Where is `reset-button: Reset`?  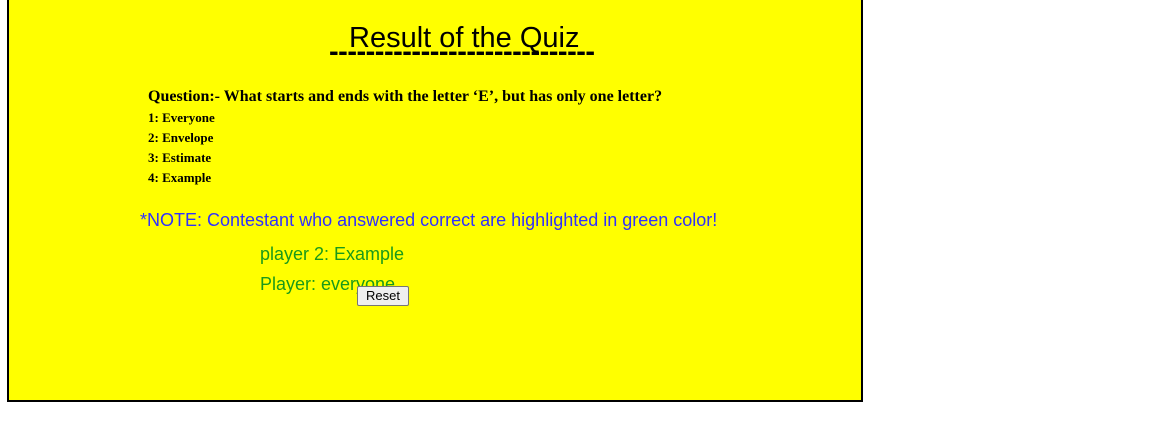 reset-button: Reset is located at coordinates (383, 296).